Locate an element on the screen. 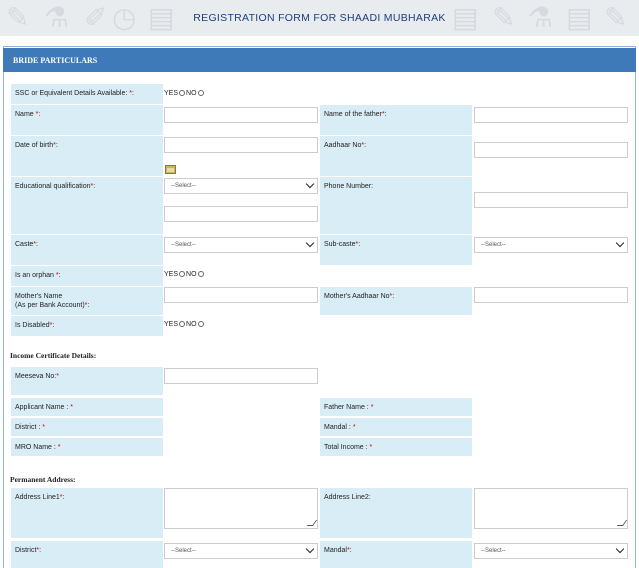  address-line1-textarea is located at coordinates (241, 508).